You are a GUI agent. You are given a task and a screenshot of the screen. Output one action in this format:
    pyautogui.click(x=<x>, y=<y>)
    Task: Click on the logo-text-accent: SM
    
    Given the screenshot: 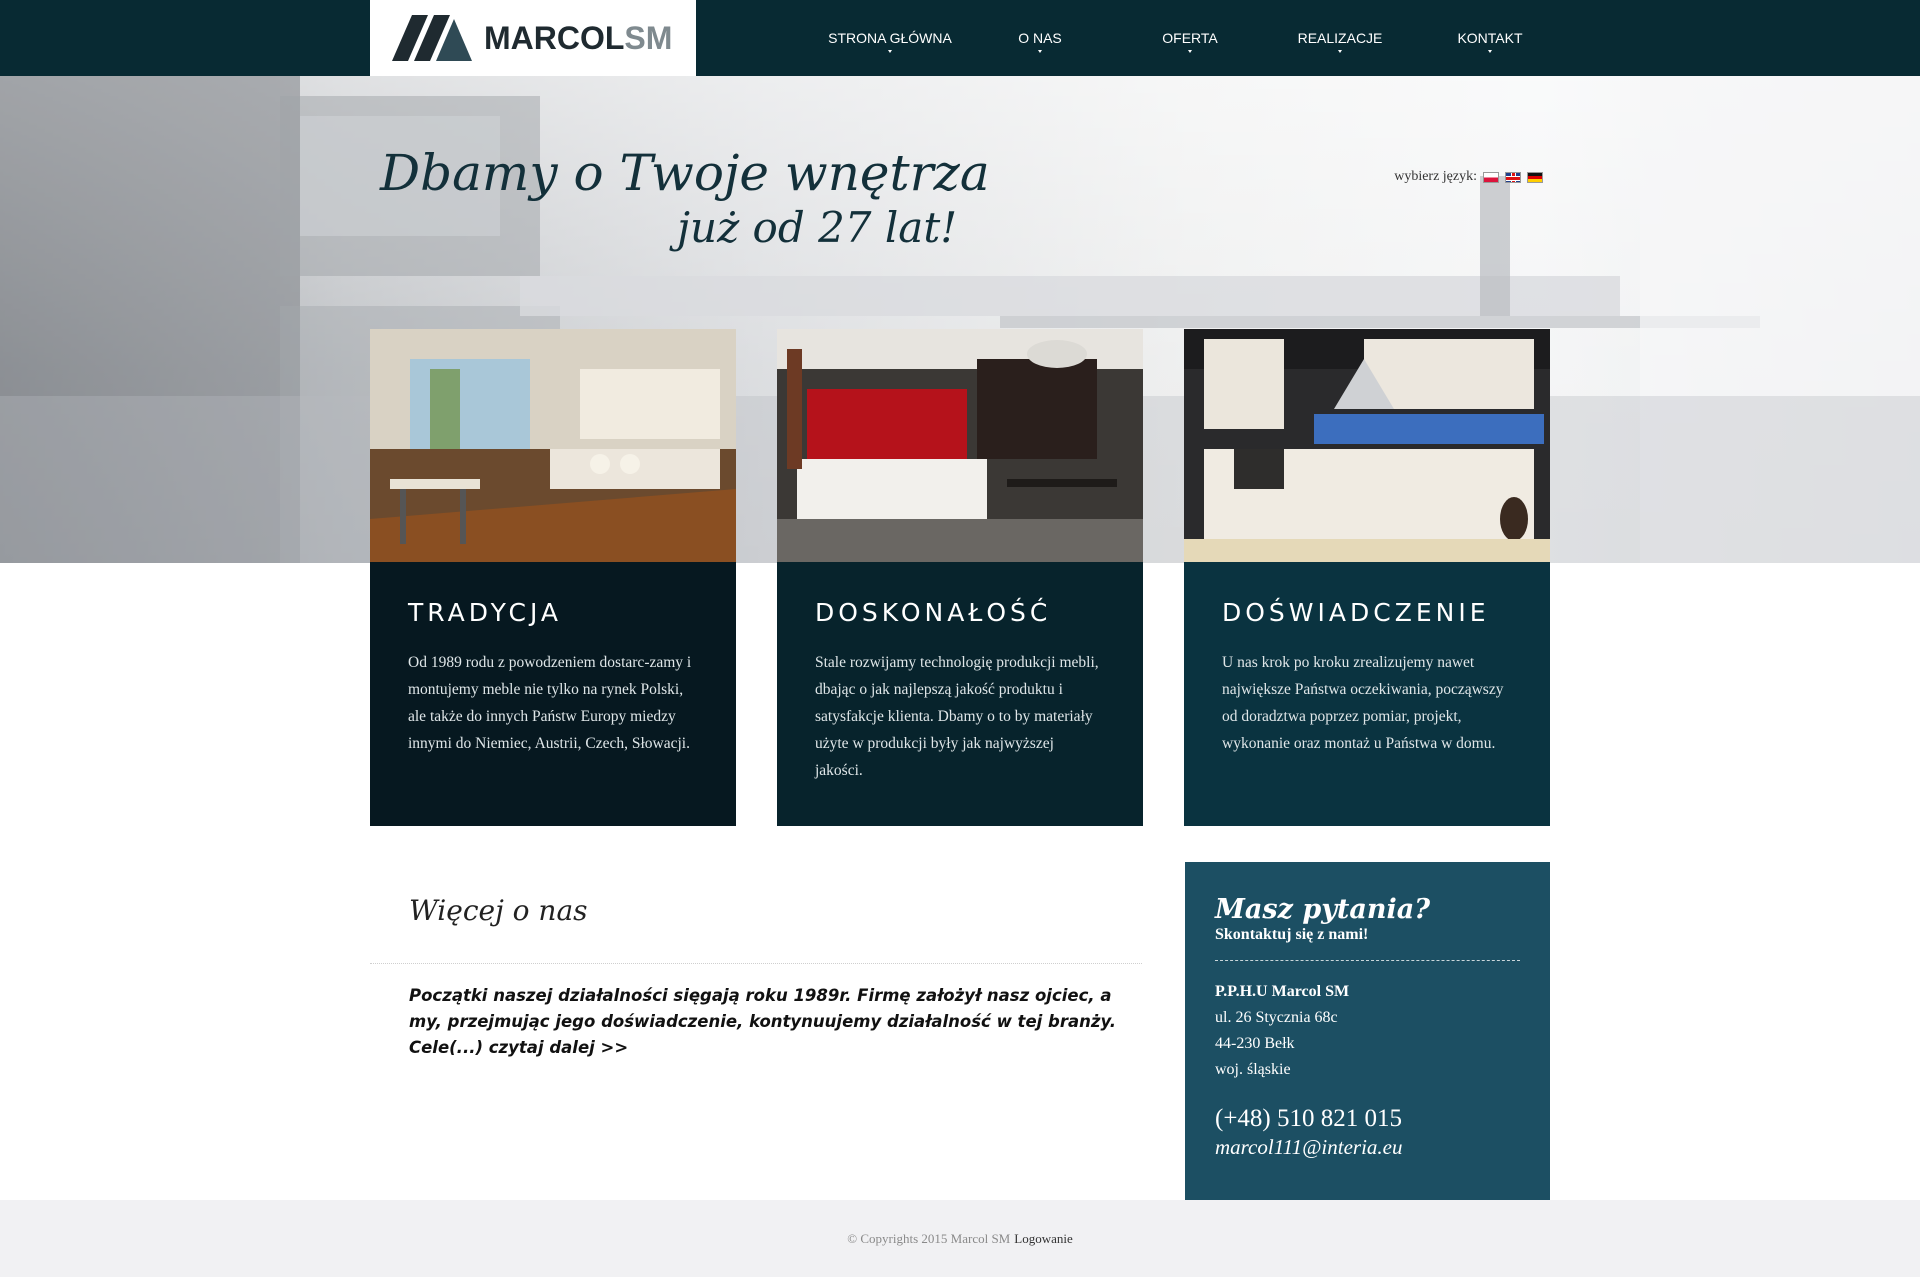 What is the action you would take?
    pyautogui.click(x=648, y=37)
    